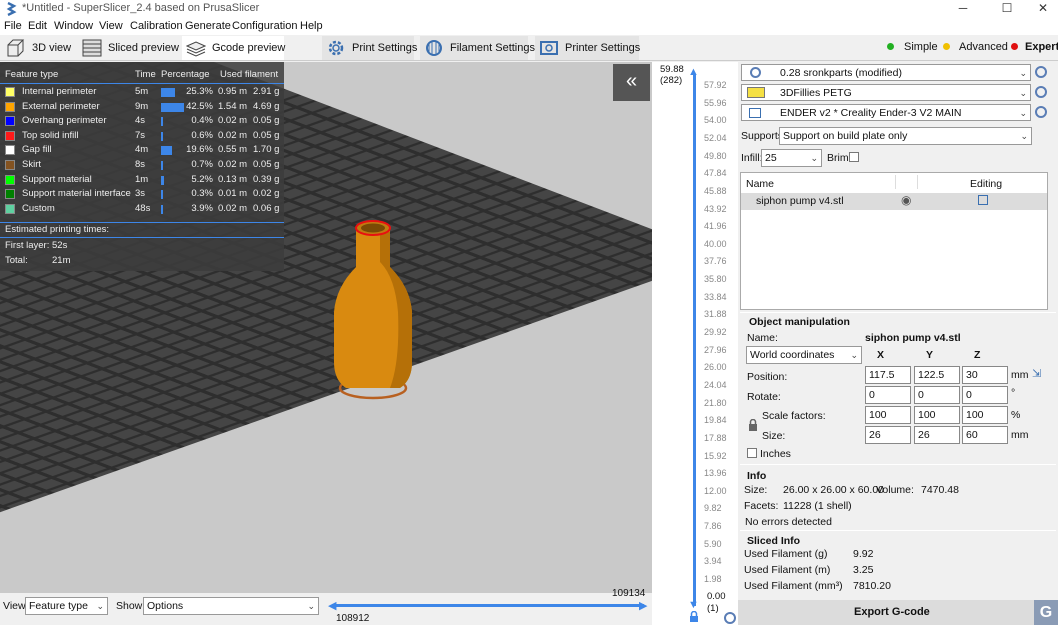 This screenshot has height=625, width=1058. I want to click on minimize-button: ─, so click(963, 9).